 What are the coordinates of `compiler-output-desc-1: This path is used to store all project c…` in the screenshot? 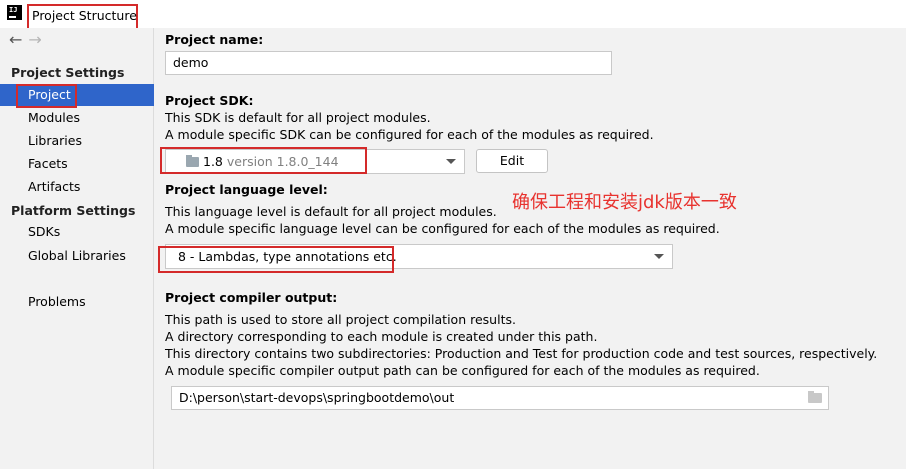 It's located at (340, 319).